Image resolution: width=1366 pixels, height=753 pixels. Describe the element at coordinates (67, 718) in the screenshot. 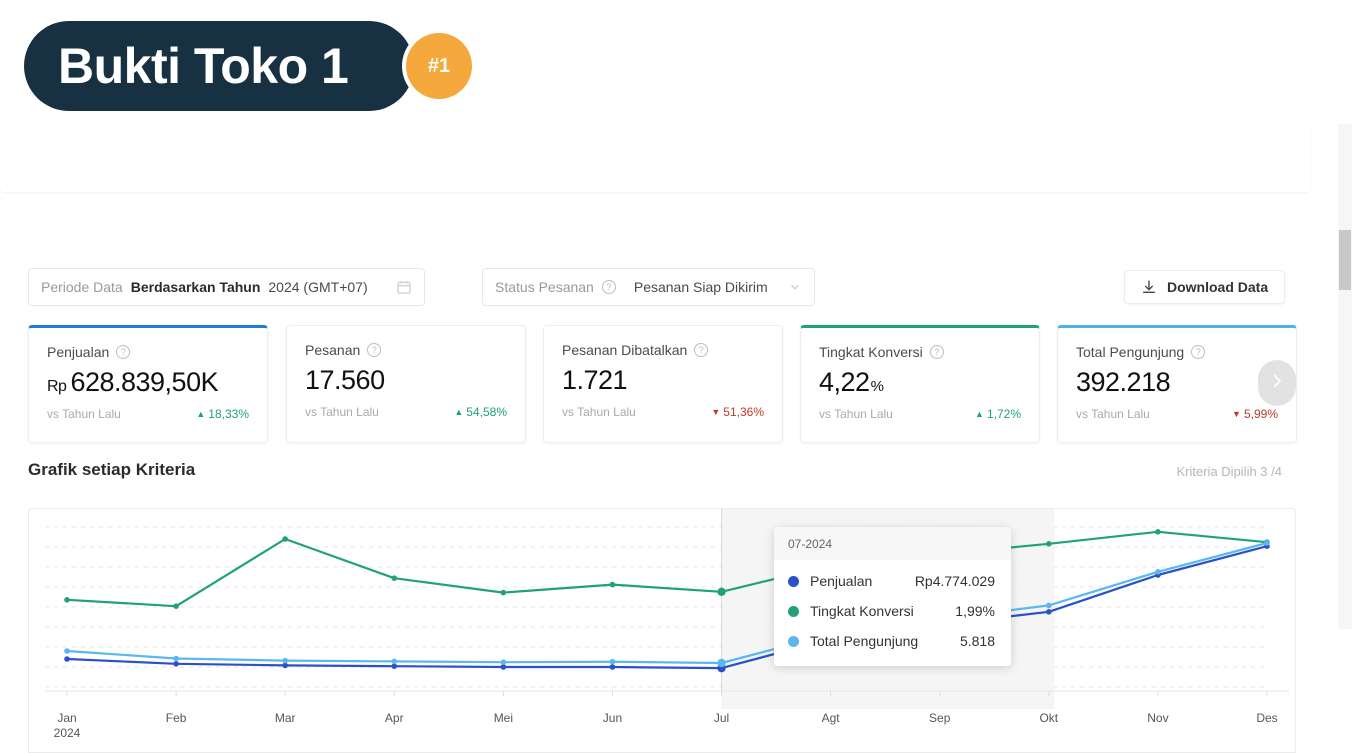

I see `chart-x-tick-month: Jan` at that location.